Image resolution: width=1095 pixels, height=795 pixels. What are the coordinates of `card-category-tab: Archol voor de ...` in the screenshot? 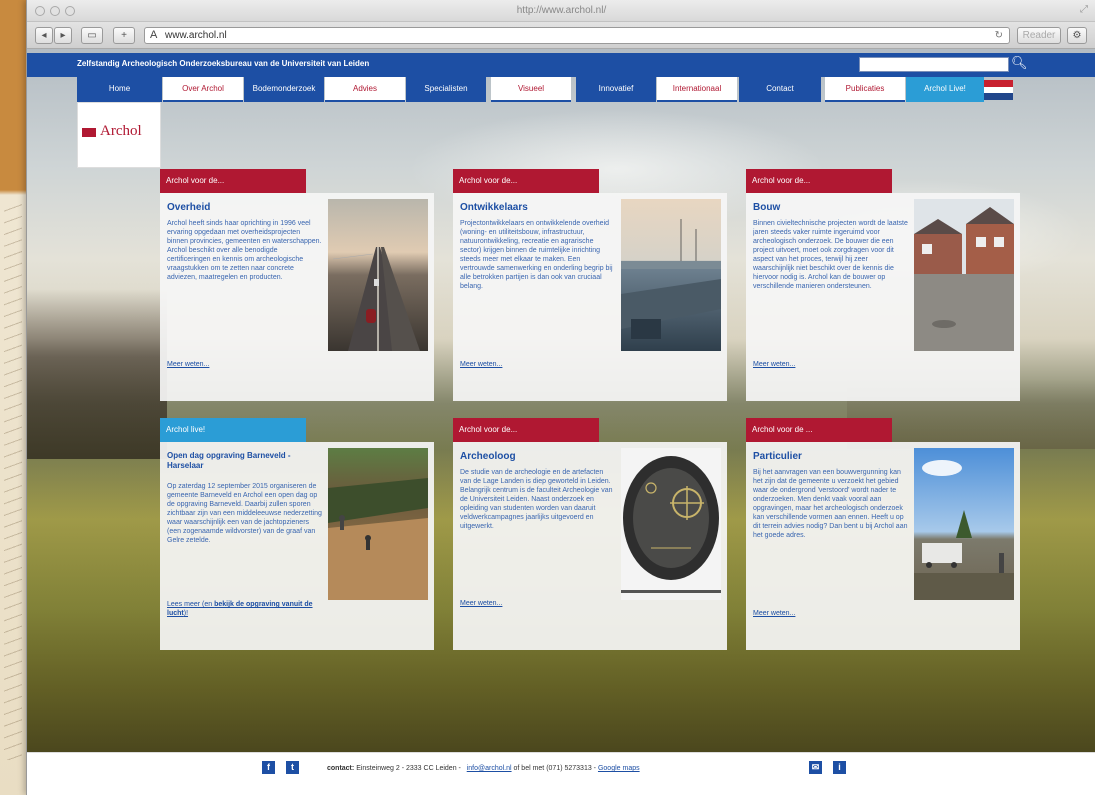 It's located at (819, 430).